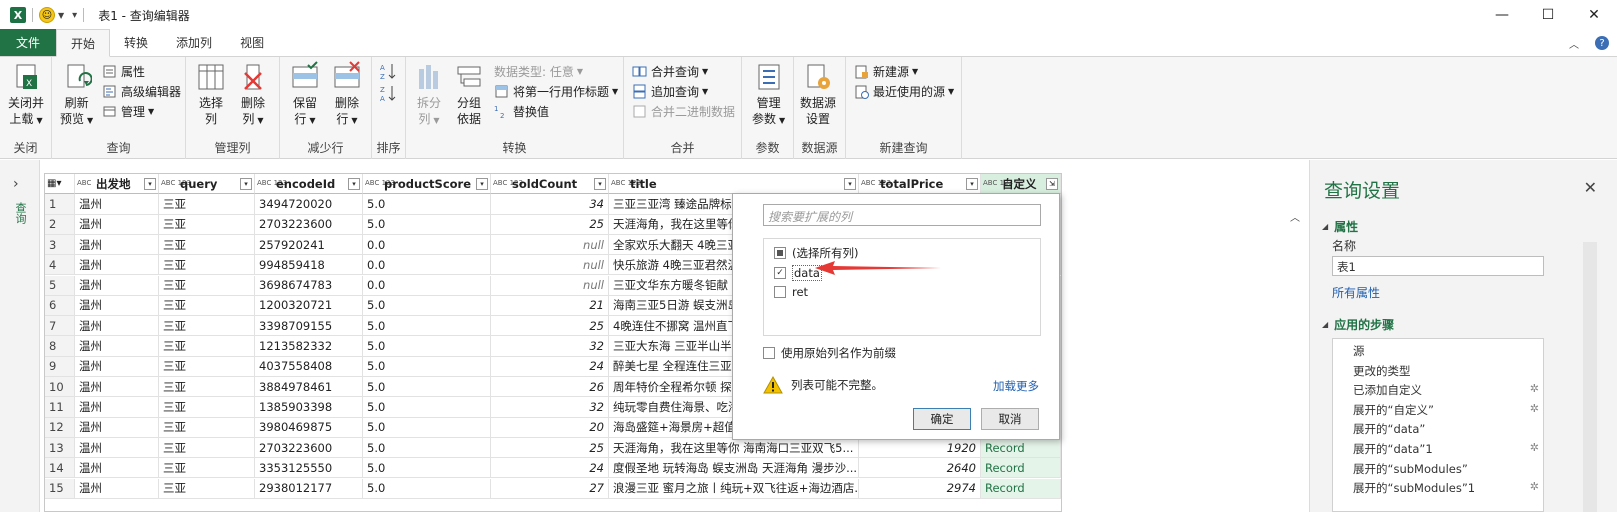 This screenshot has height=512, width=1617. What do you see at coordinates (207, 184) in the screenshot?
I see `column-header: ABC 123 query ▾` at bounding box center [207, 184].